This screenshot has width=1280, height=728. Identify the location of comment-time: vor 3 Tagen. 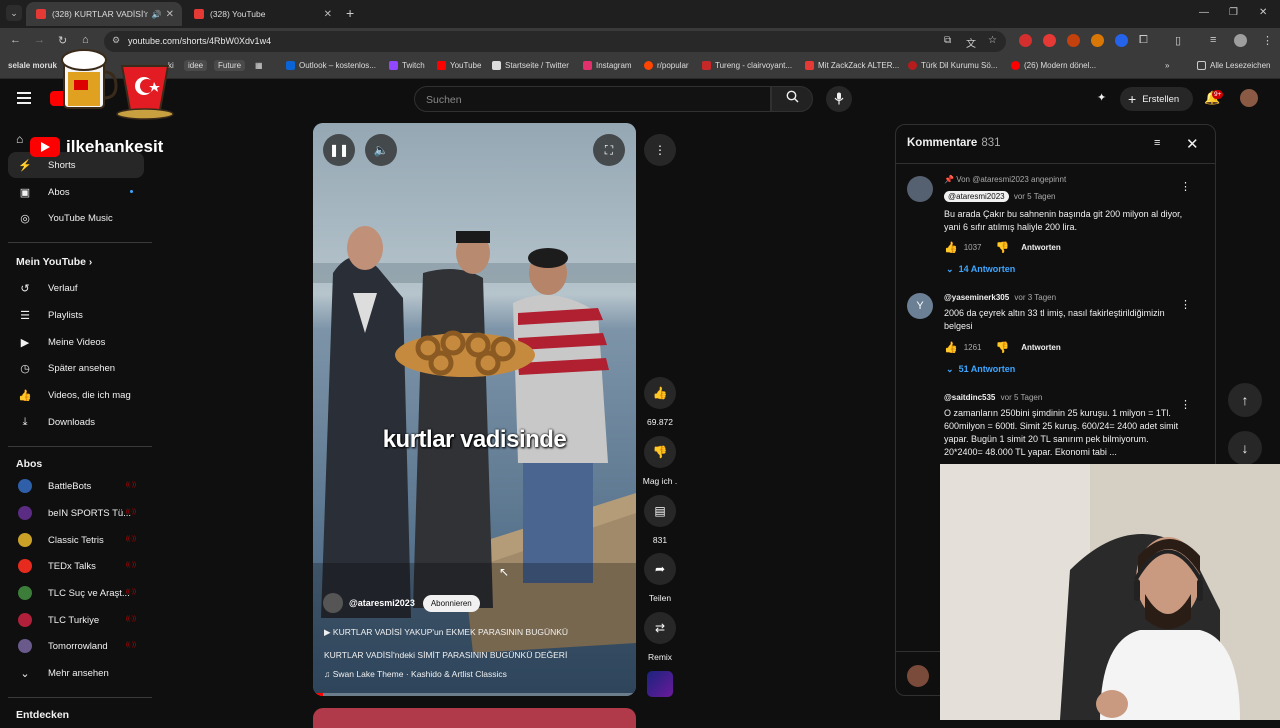
(1035, 297).